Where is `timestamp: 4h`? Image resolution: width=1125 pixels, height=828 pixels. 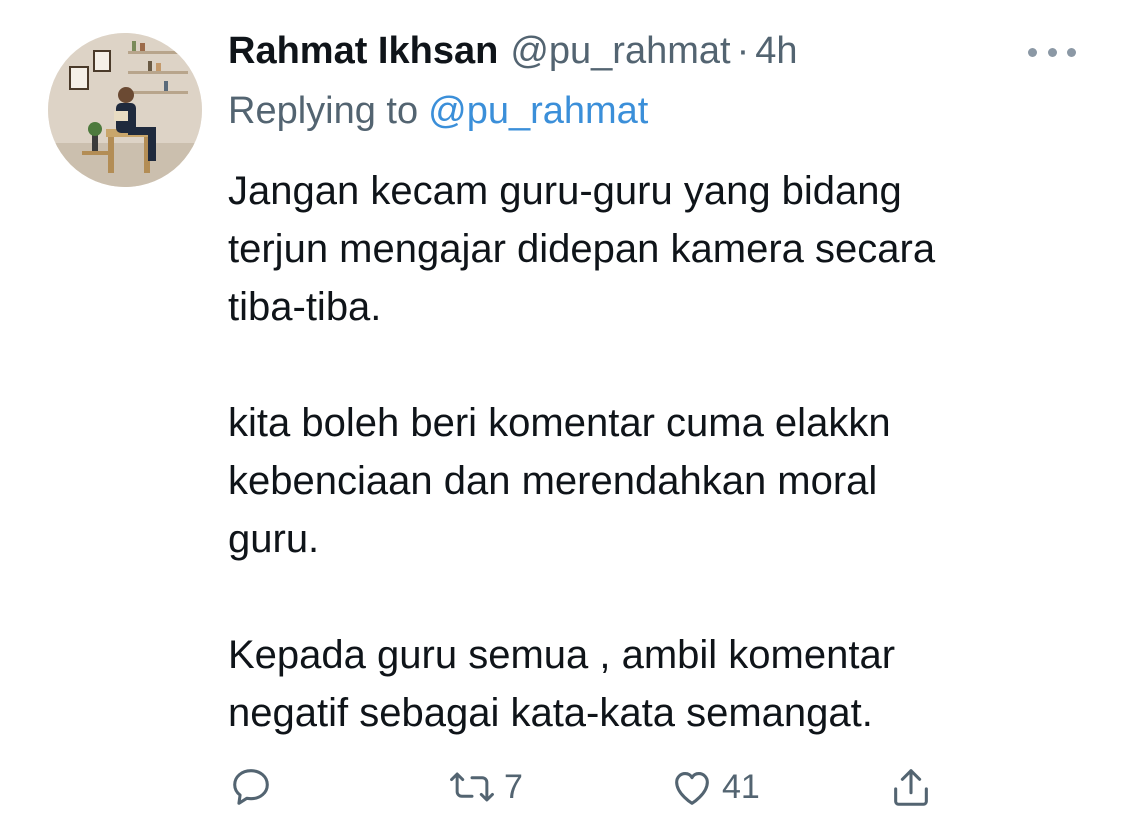 timestamp: 4h is located at coordinates (776, 51).